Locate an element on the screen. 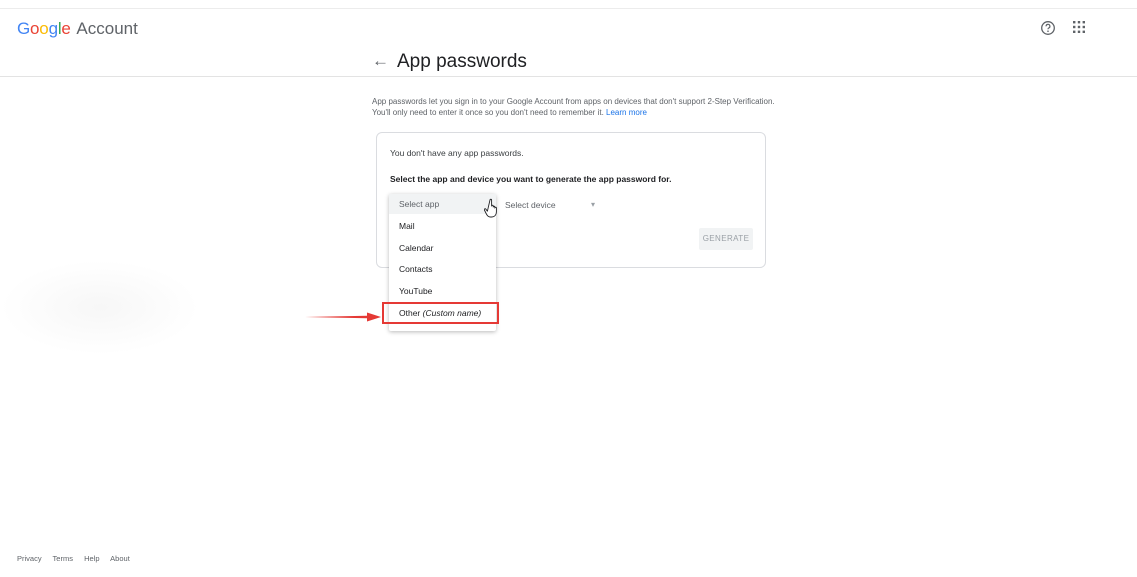 The image size is (1137, 577). annotation-highlight-box is located at coordinates (440, 313).